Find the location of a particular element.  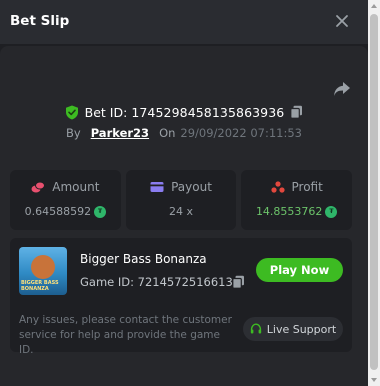

scrollbar is located at coordinates (374, 193).